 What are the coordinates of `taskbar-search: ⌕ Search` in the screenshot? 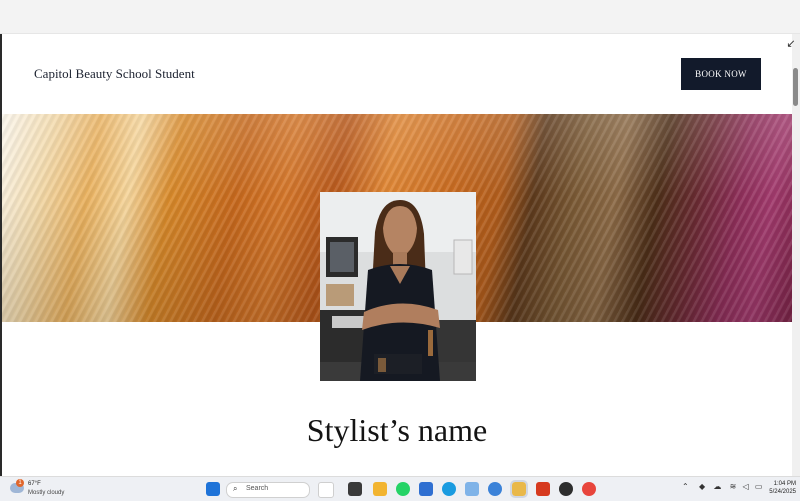 It's located at (268, 490).